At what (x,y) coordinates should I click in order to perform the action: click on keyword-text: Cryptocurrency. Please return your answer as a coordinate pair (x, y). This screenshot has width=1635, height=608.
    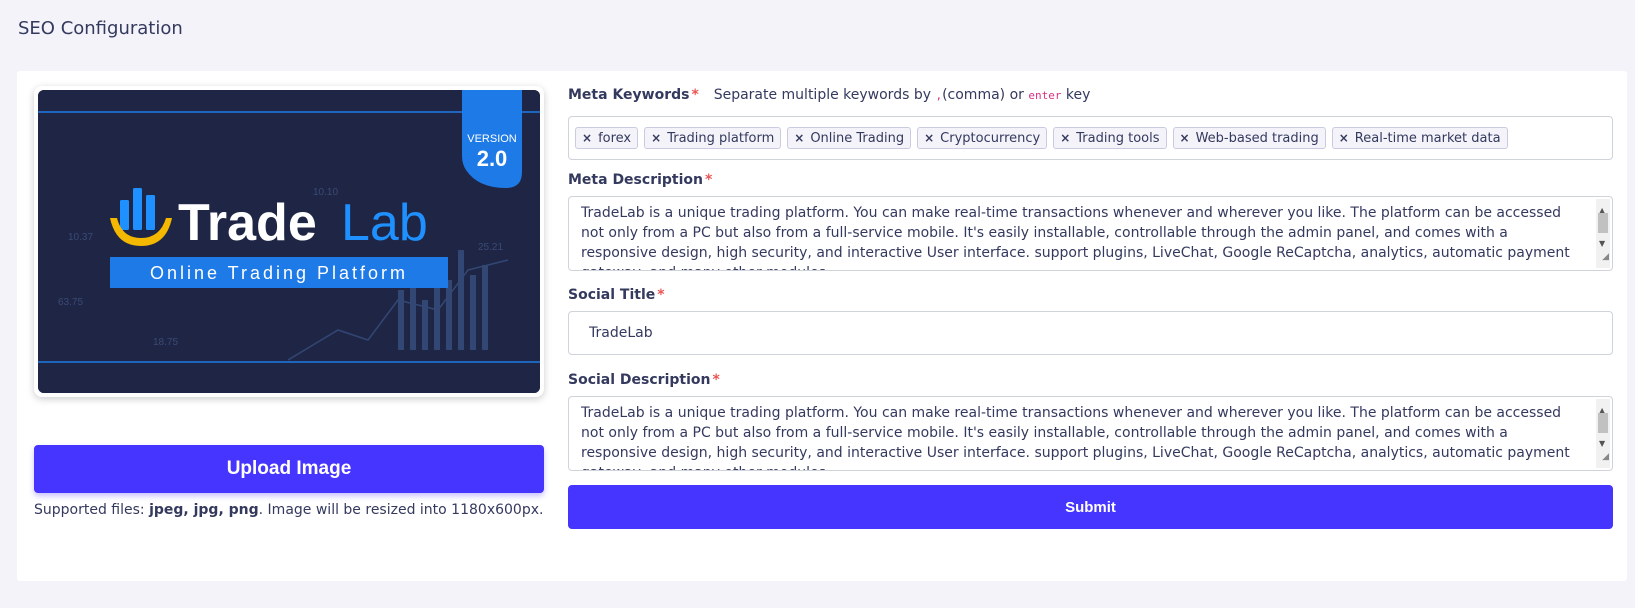
    Looking at the image, I should click on (990, 138).